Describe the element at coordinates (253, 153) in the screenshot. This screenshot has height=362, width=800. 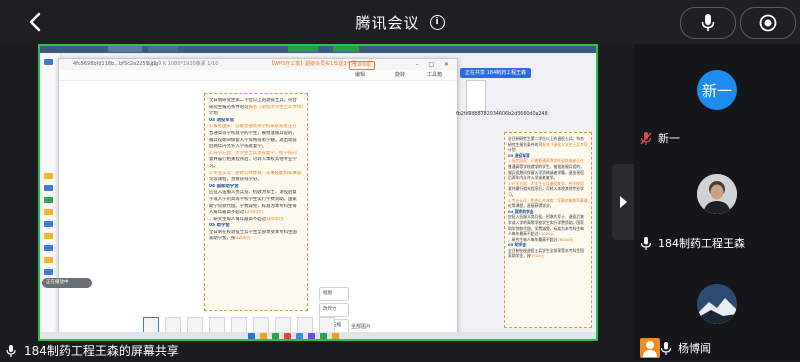
I see `document-line: 2.升学方面：大学生士兵退役复学，经学校同` at that location.